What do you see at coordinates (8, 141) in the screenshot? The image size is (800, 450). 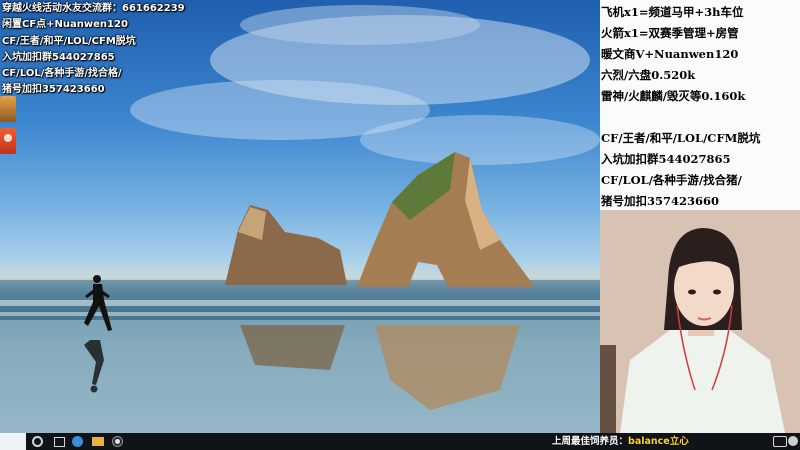 I see `desktop-app-icon` at bounding box center [8, 141].